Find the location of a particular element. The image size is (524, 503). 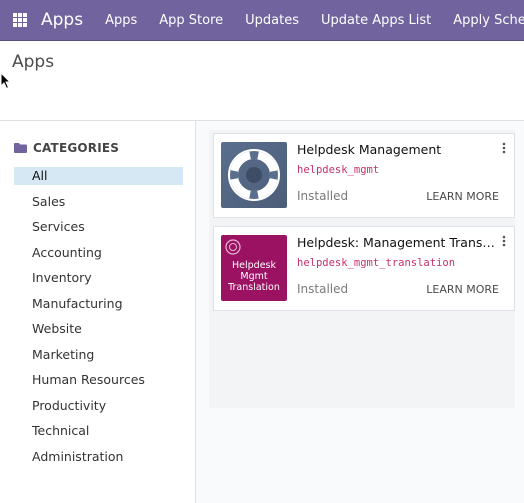

breadcrumb: Apps is located at coordinates (33, 62).